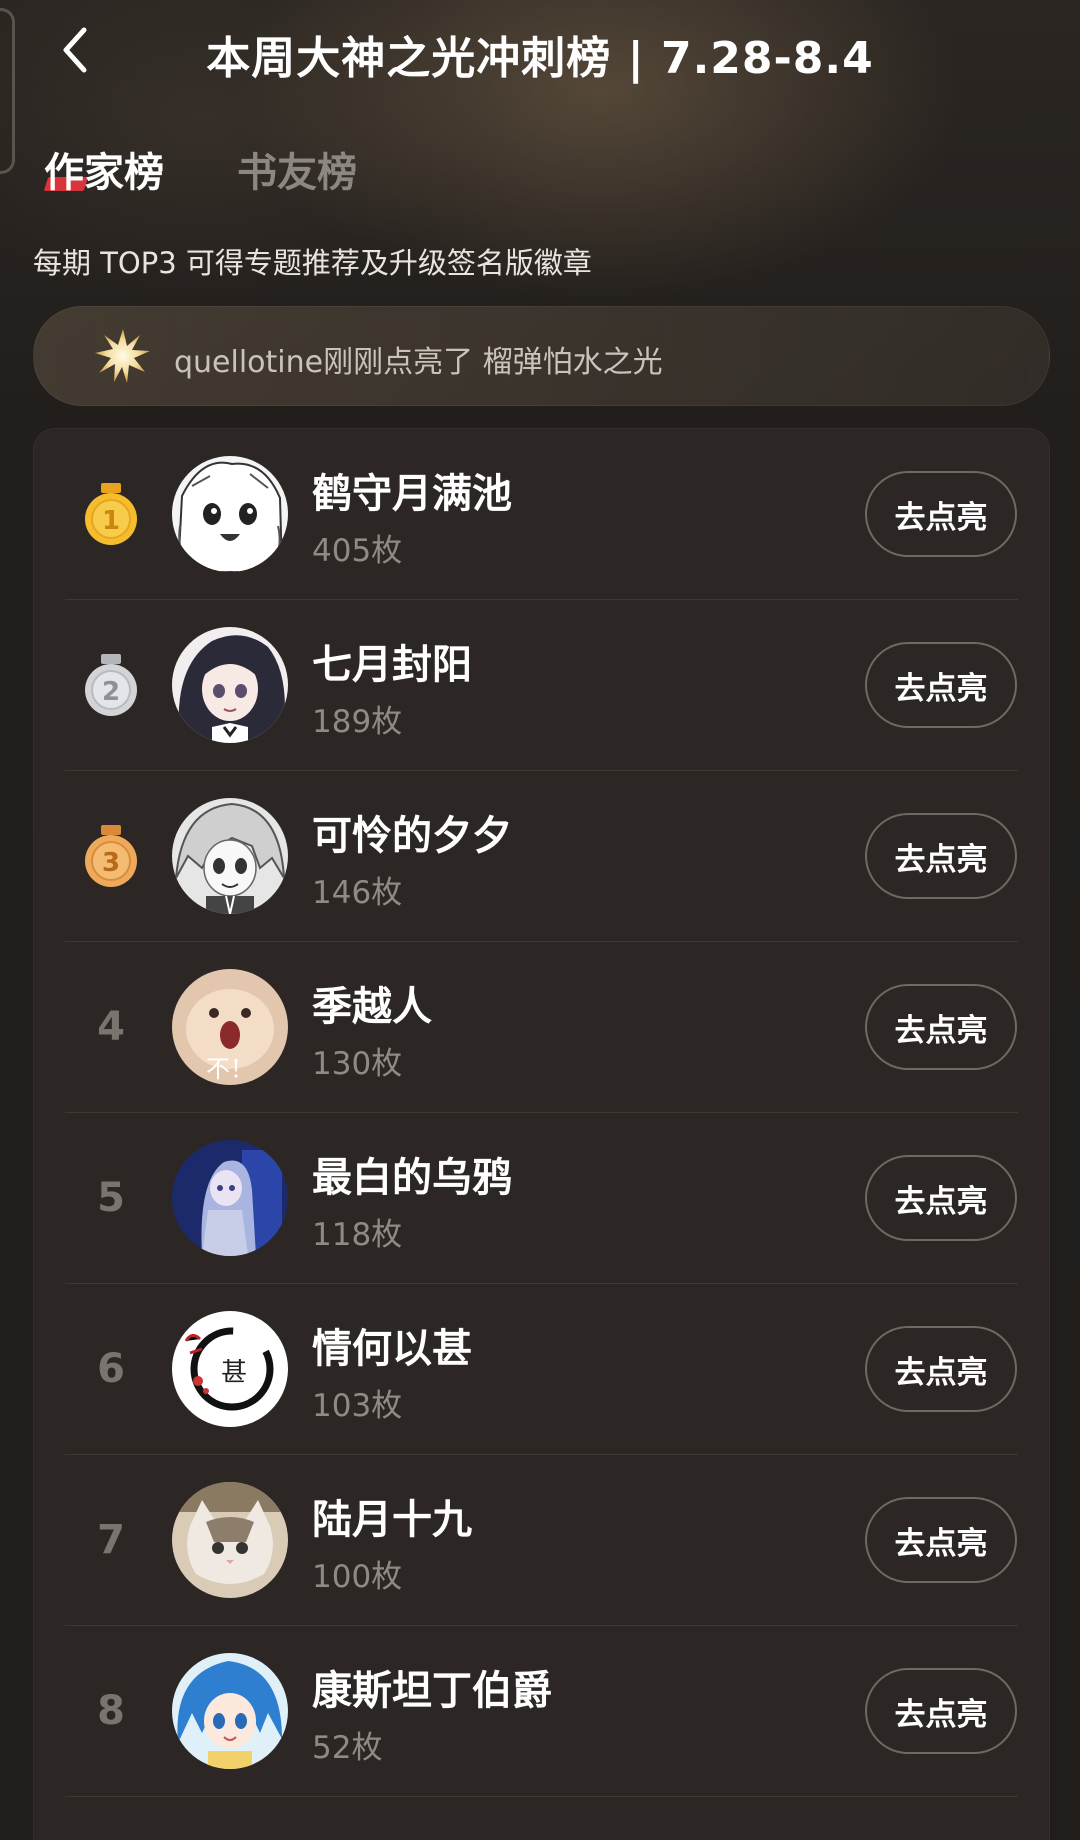  I want to click on badge-count: 189枚, so click(357, 722).